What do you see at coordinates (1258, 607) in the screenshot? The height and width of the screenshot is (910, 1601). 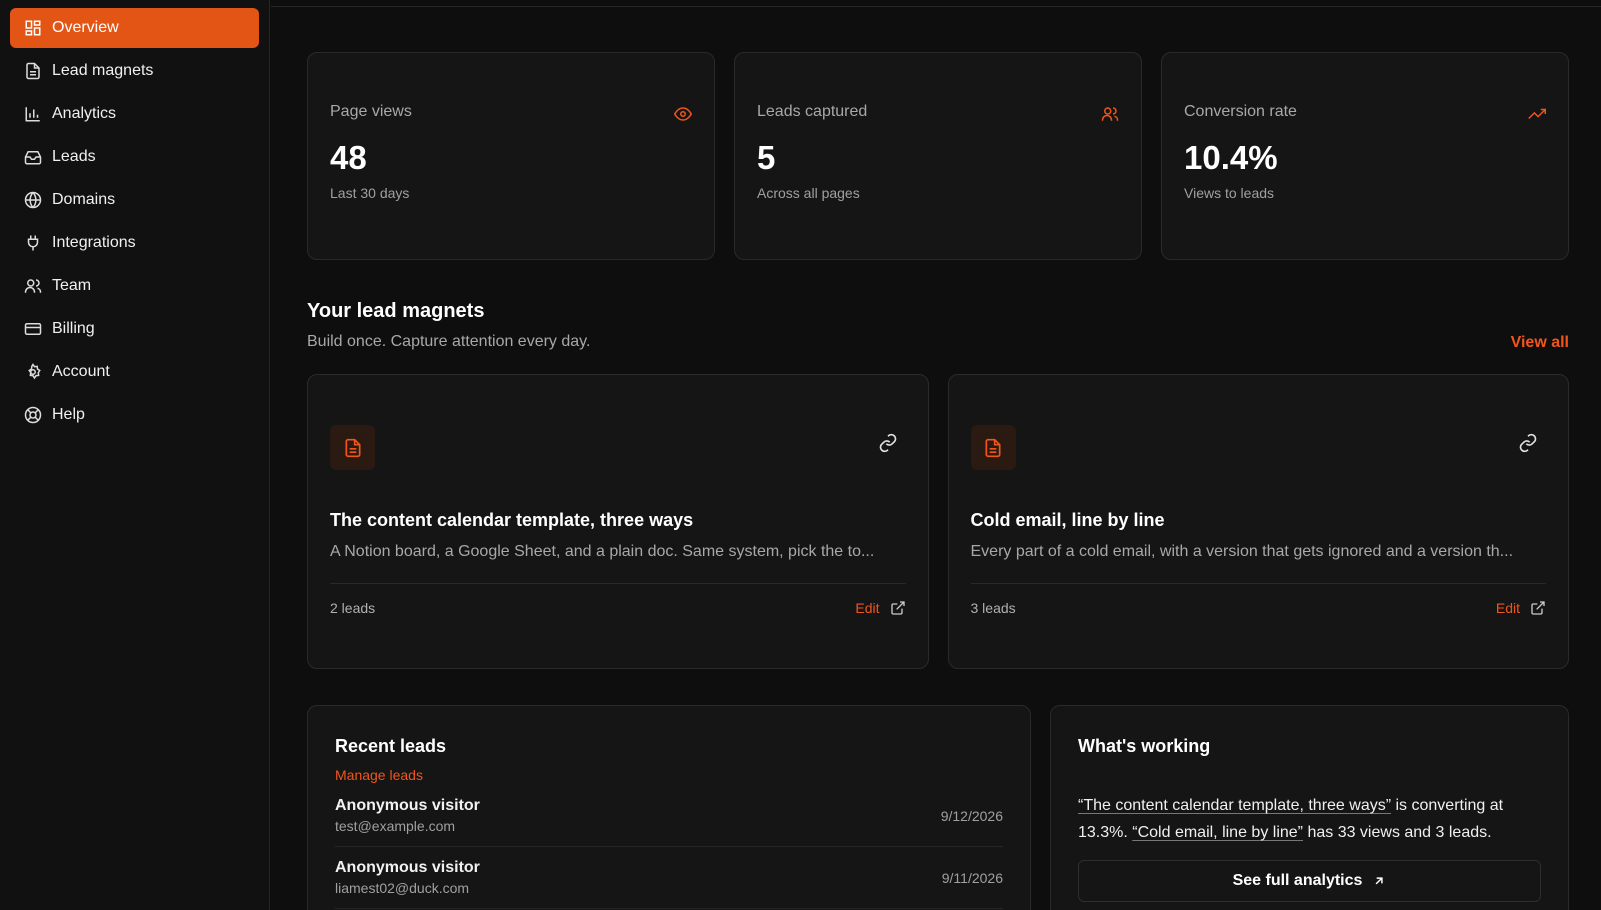 I see `lead-magnet-footer: 3 leads Edit` at bounding box center [1258, 607].